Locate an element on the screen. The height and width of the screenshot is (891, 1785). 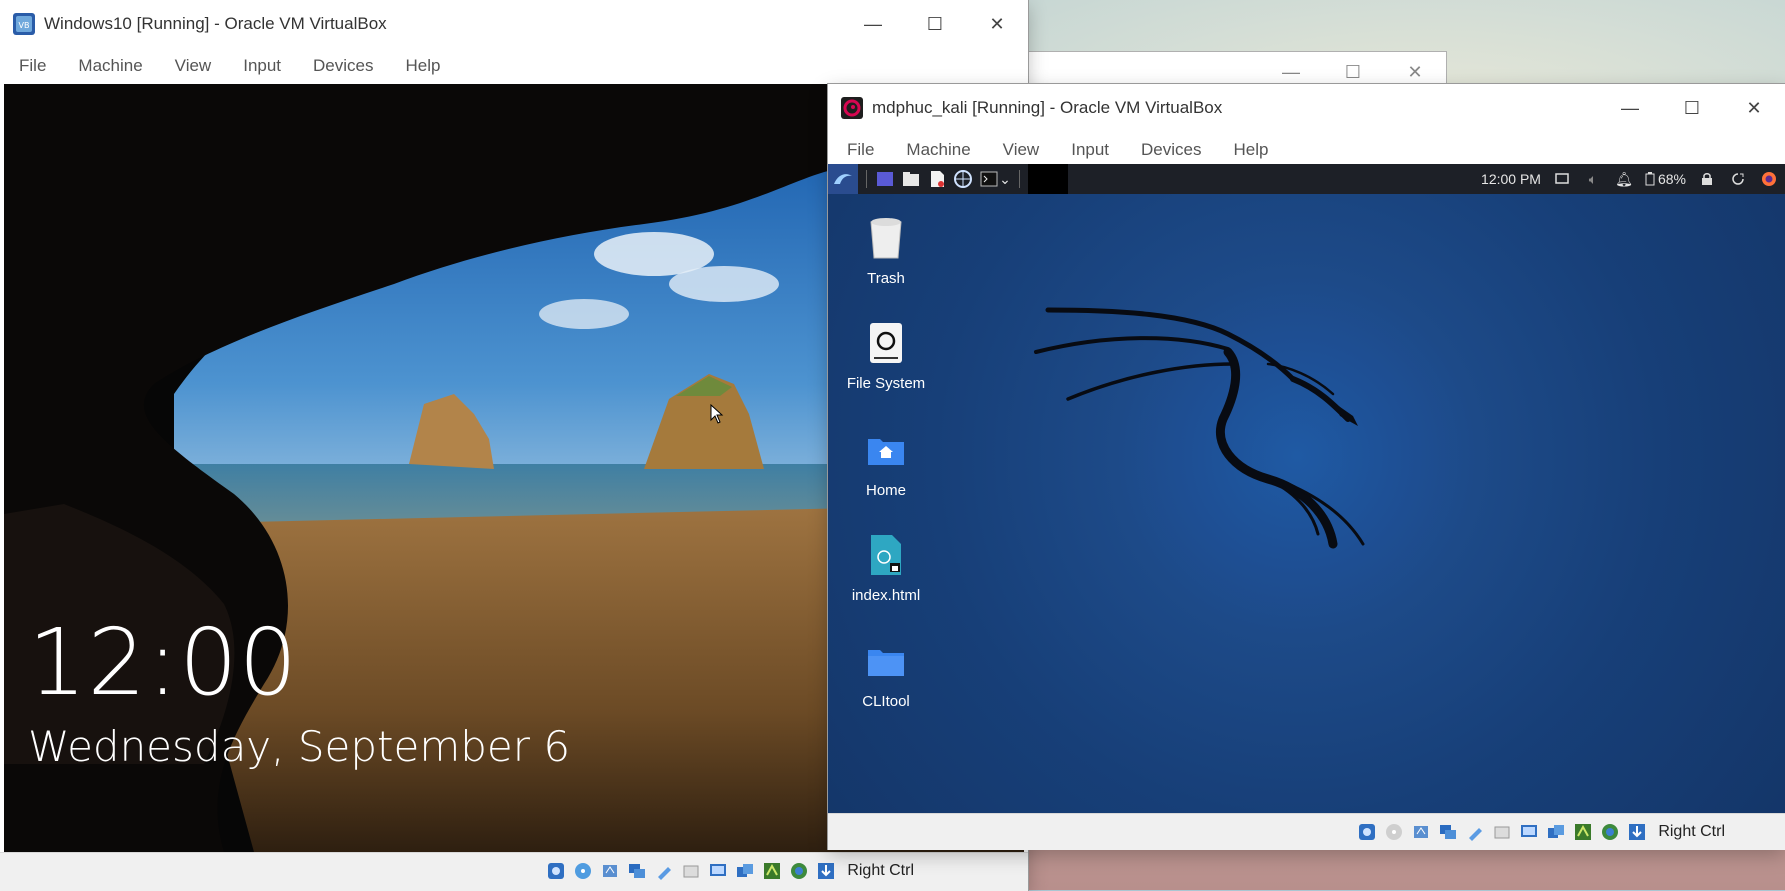
desktop-icon-label: Trash is located at coordinates (886, 278).